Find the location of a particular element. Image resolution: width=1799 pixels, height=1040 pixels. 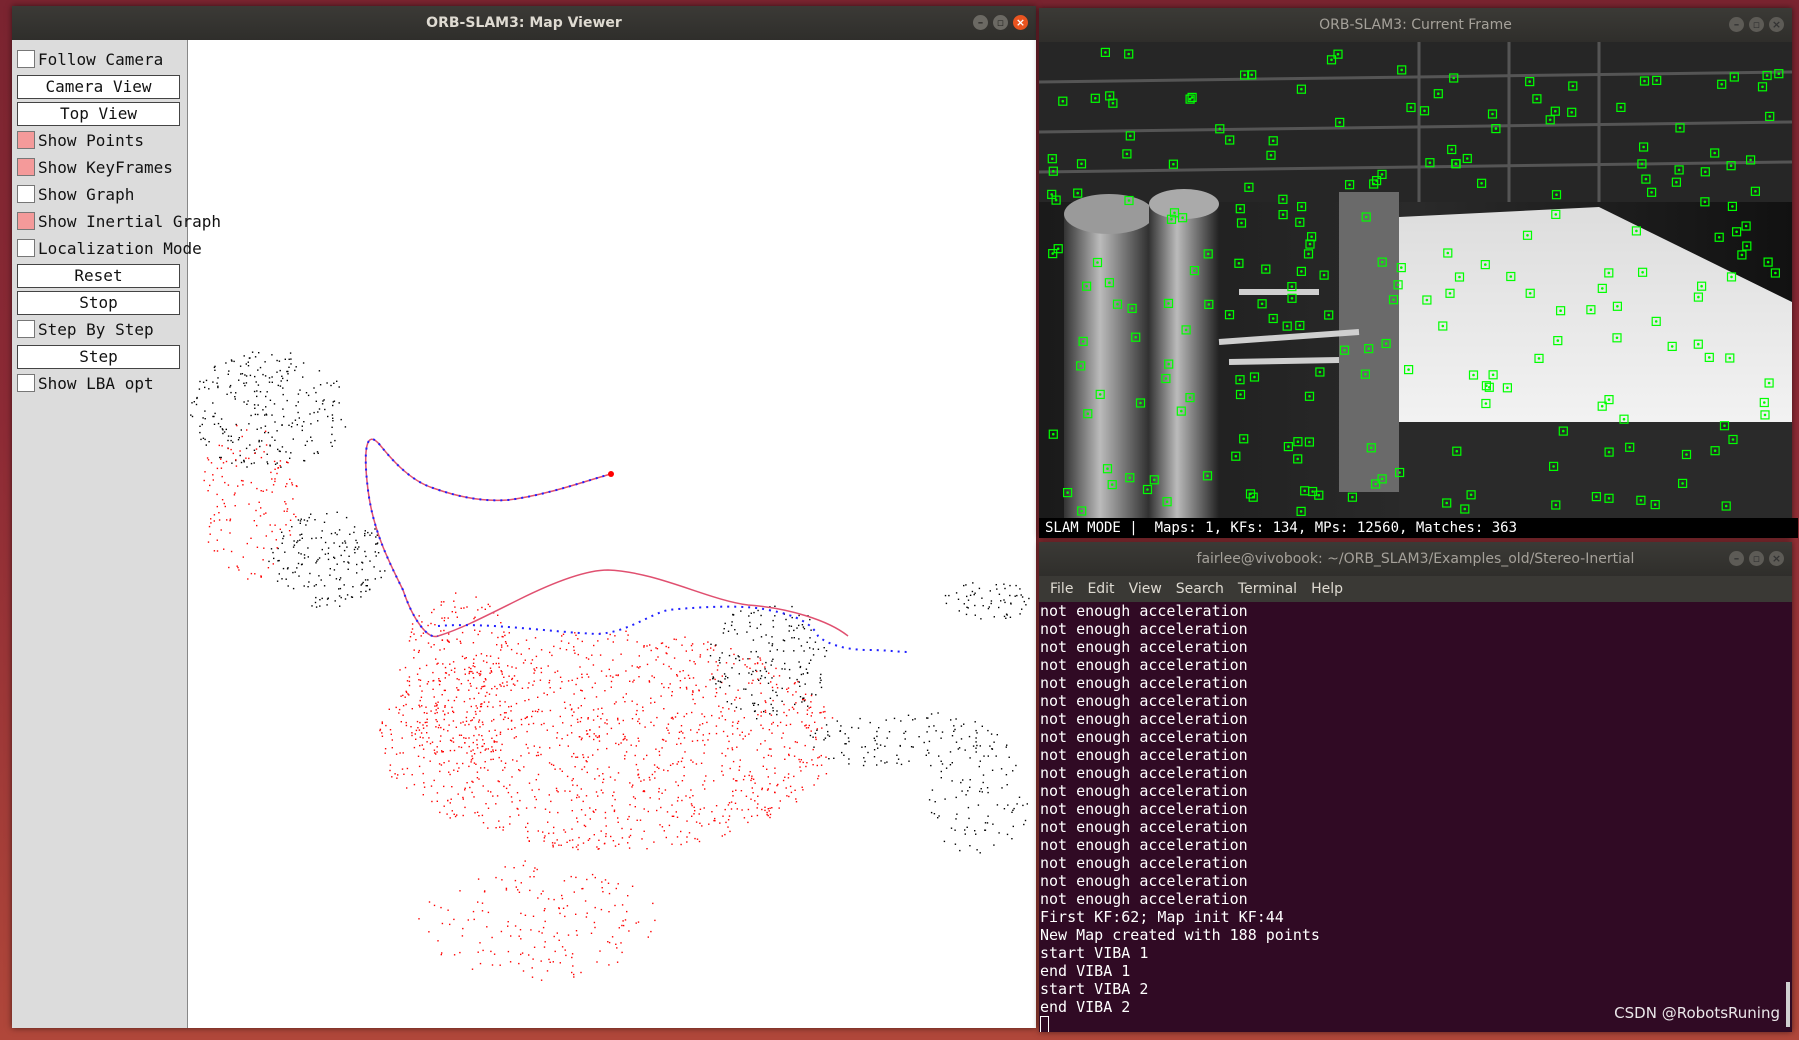

menu-help: Help is located at coordinates (1327, 589).